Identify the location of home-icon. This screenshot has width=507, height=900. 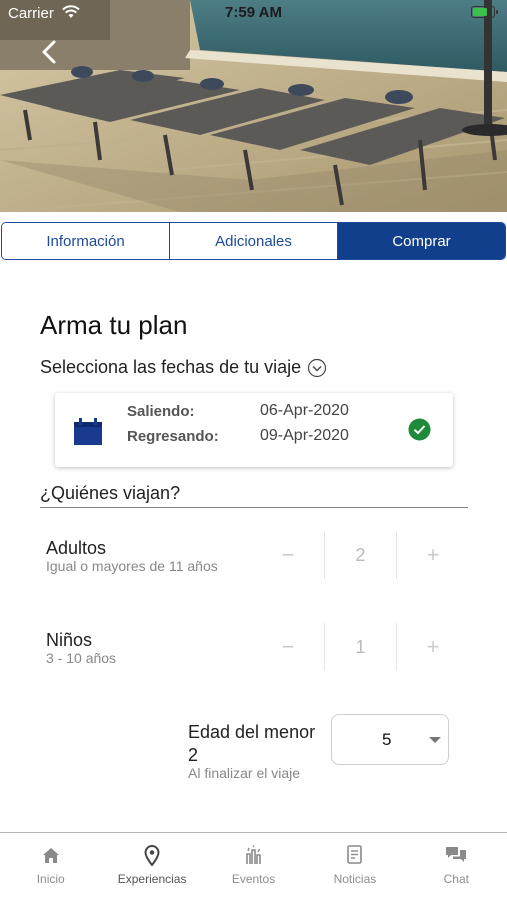
(50, 855).